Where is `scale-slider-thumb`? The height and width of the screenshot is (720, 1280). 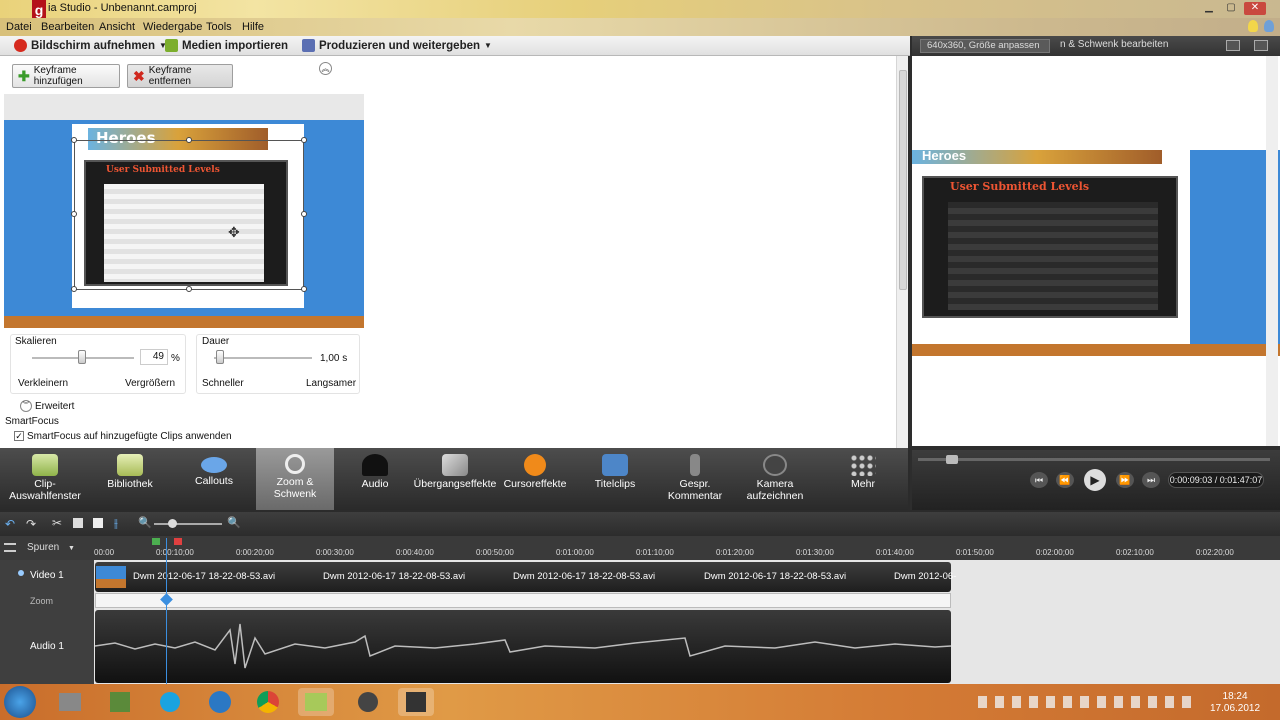 scale-slider-thumb is located at coordinates (81, 357).